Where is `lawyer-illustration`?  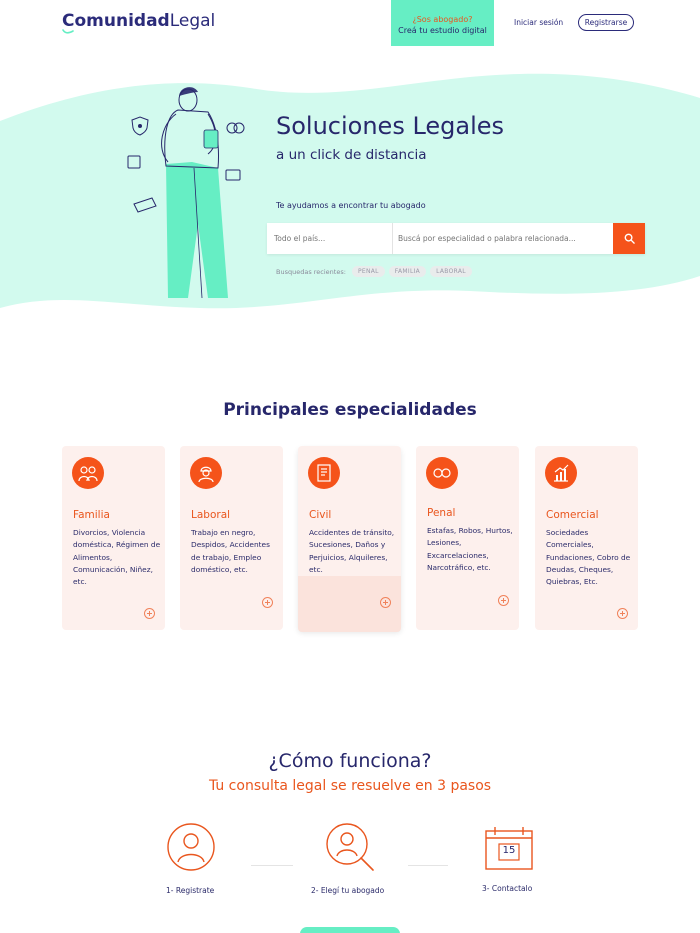
lawyer-illustration is located at coordinates (186, 193).